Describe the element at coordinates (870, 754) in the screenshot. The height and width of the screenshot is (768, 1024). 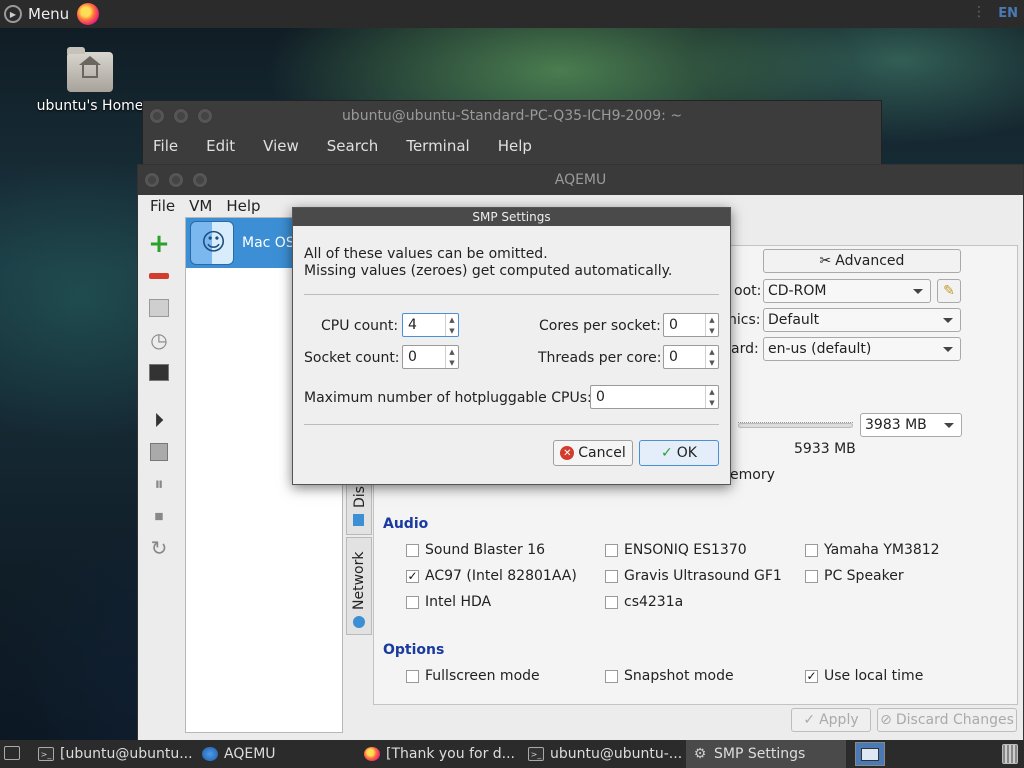
I see `workspace-switcher` at that location.